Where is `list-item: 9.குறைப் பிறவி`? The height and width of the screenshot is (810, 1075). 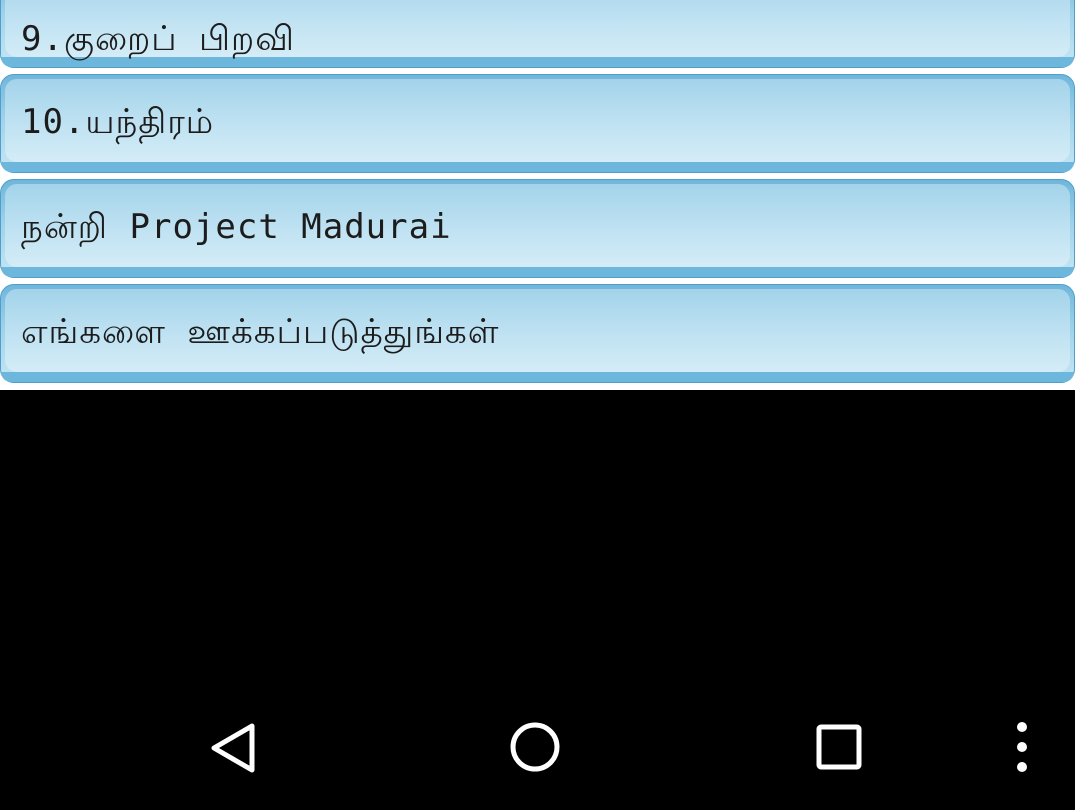 list-item: 9.குறைப் பிறவி is located at coordinates (537, 34).